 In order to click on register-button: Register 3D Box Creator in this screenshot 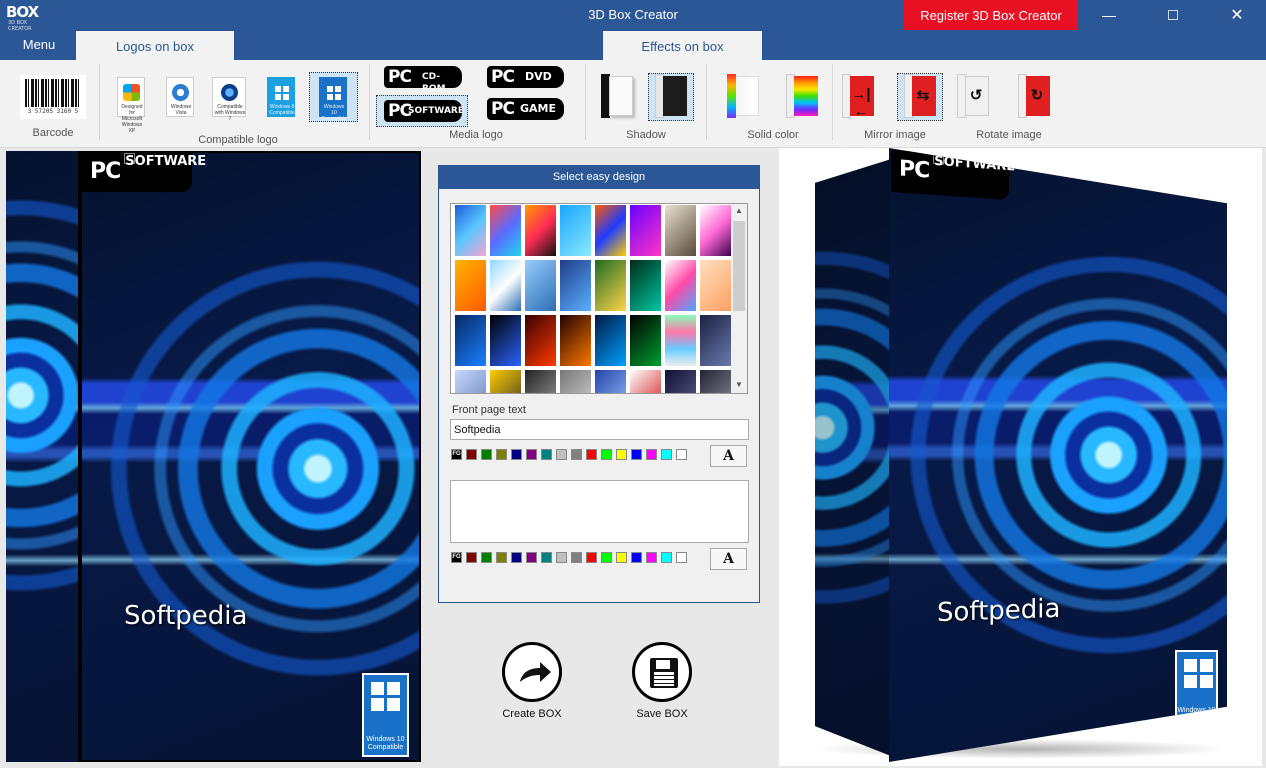, I will do `click(991, 15)`.